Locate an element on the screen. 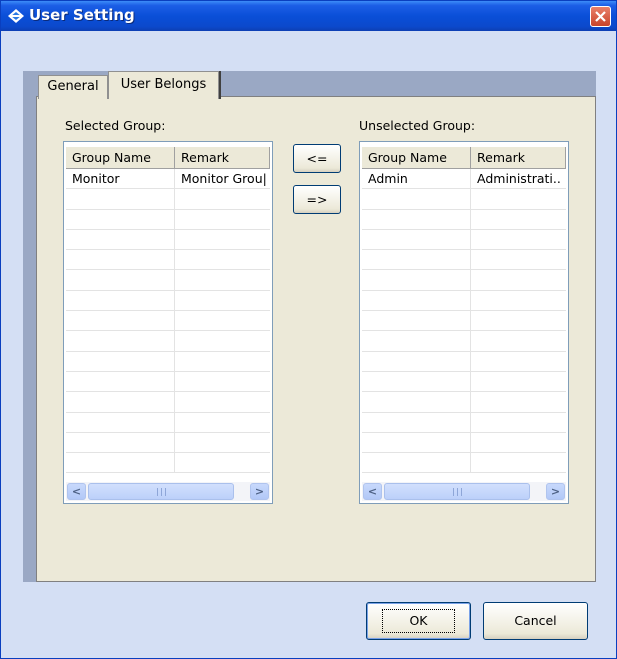 The height and width of the screenshot is (659, 617). add-to-selected-button: <= is located at coordinates (317, 158).